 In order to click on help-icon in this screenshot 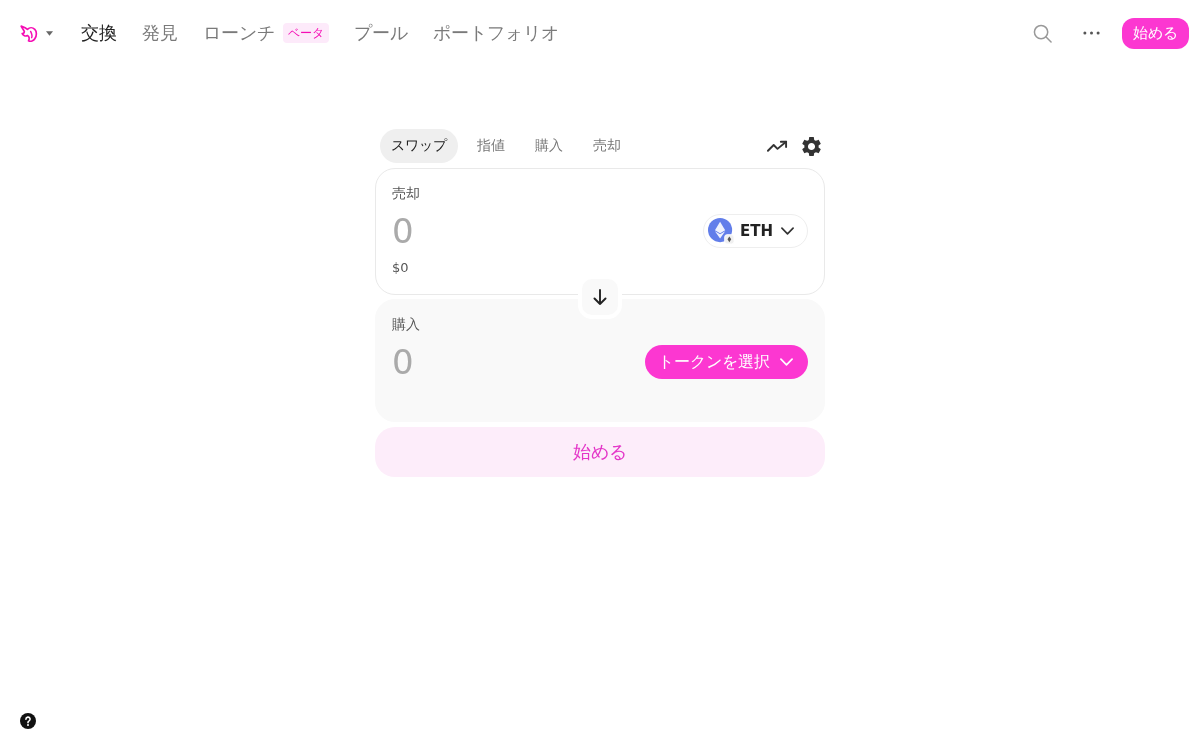, I will do `click(28, 721)`.